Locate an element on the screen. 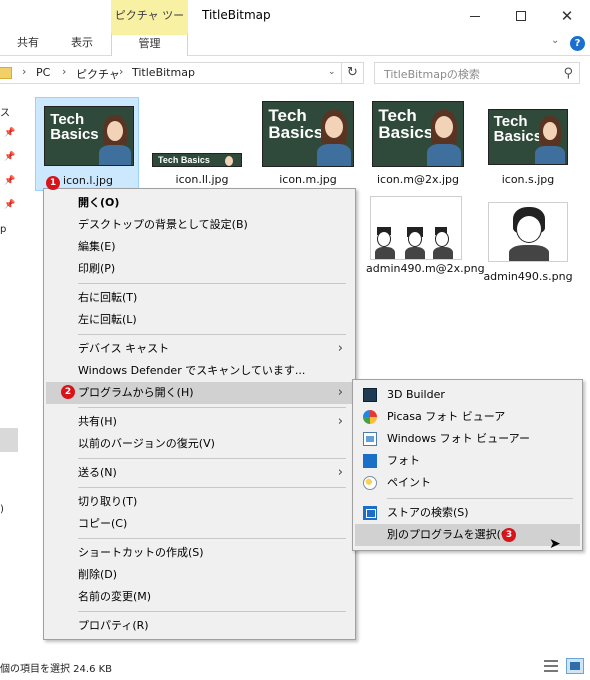 This screenshot has width=590, height=680. menu-item-delete: 削除(D) is located at coordinates (199, 575).